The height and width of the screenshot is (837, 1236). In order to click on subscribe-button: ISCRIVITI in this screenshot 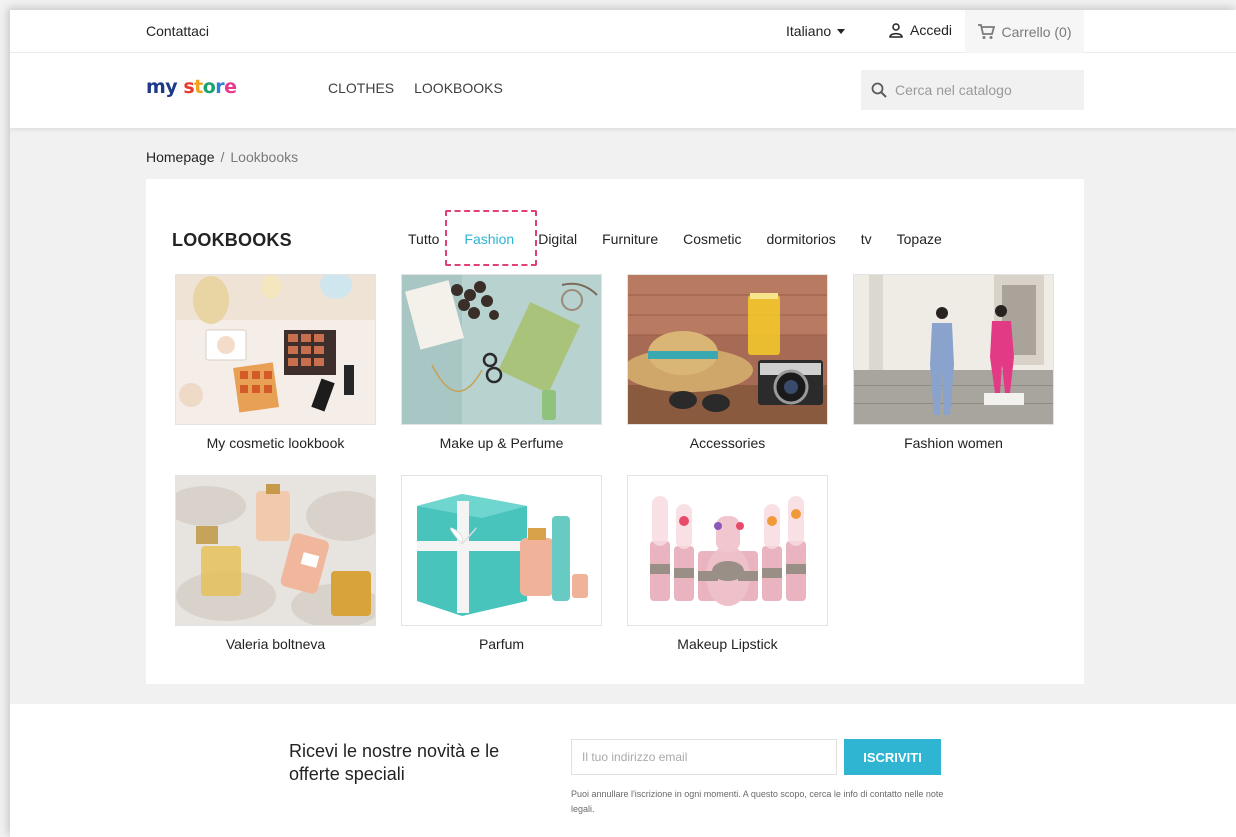, I will do `click(892, 757)`.